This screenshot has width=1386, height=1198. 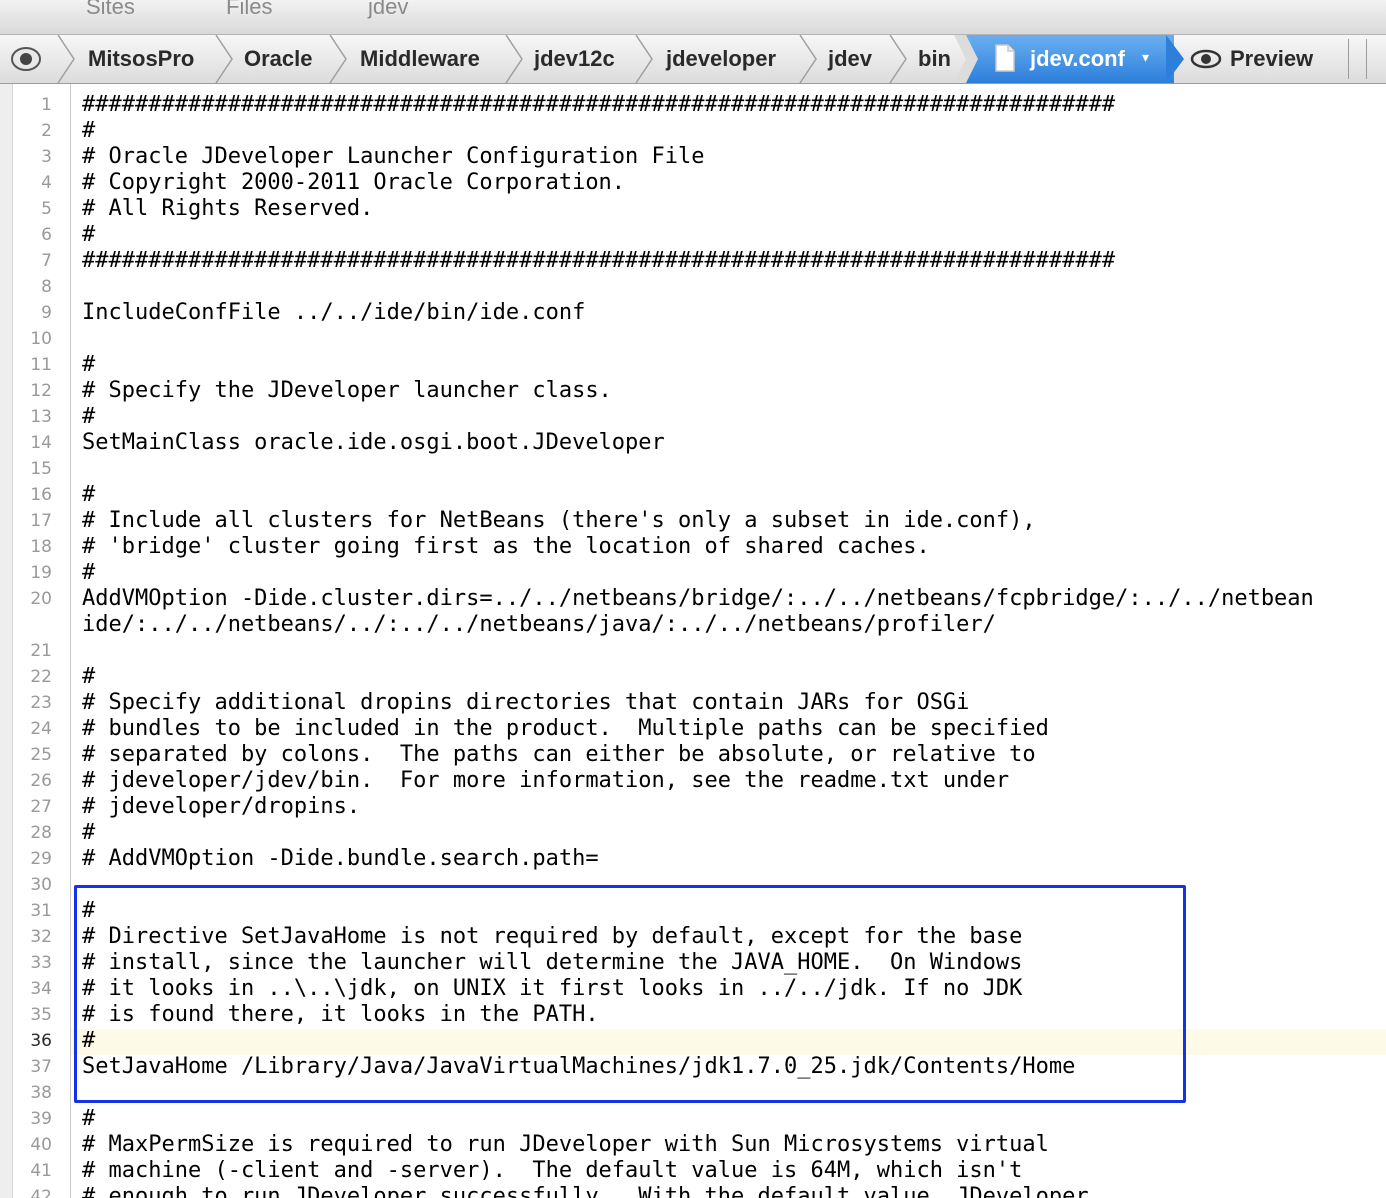 I want to click on line-number: 8, so click(x=46, y=287).